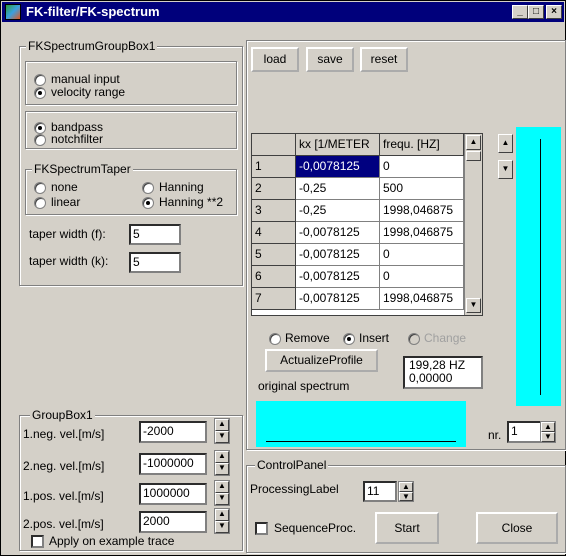 The image size is (566, 556). What do you see at coordinates (40, 140) in the screenshot?
I see `notchfilter-radio` at bounding box center [40, 140].